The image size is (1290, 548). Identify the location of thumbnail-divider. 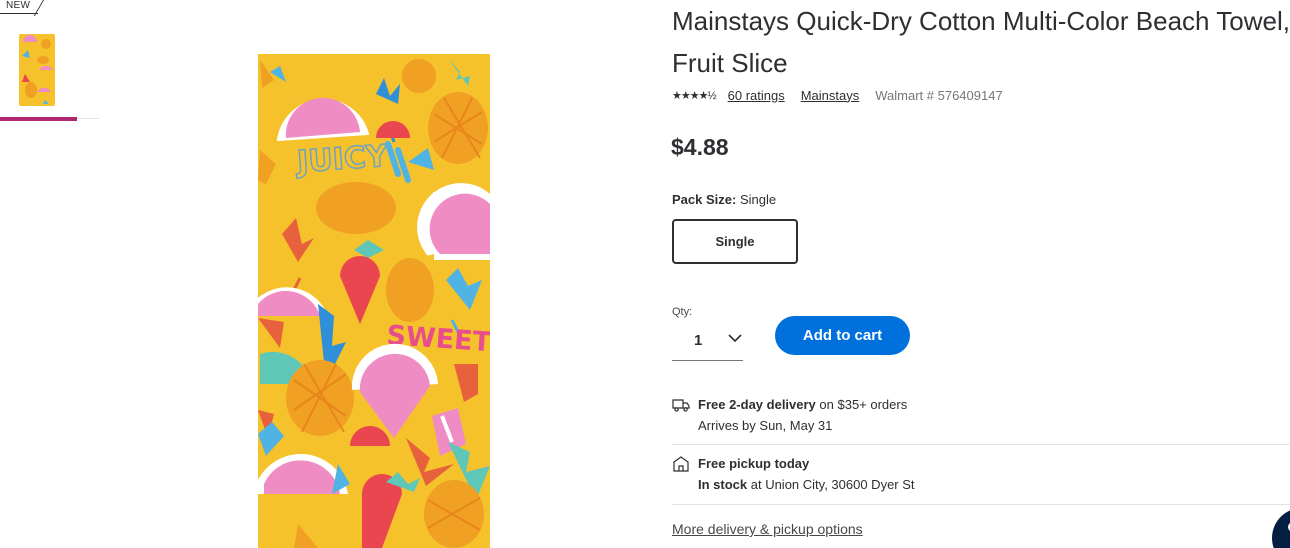
(88, 118).